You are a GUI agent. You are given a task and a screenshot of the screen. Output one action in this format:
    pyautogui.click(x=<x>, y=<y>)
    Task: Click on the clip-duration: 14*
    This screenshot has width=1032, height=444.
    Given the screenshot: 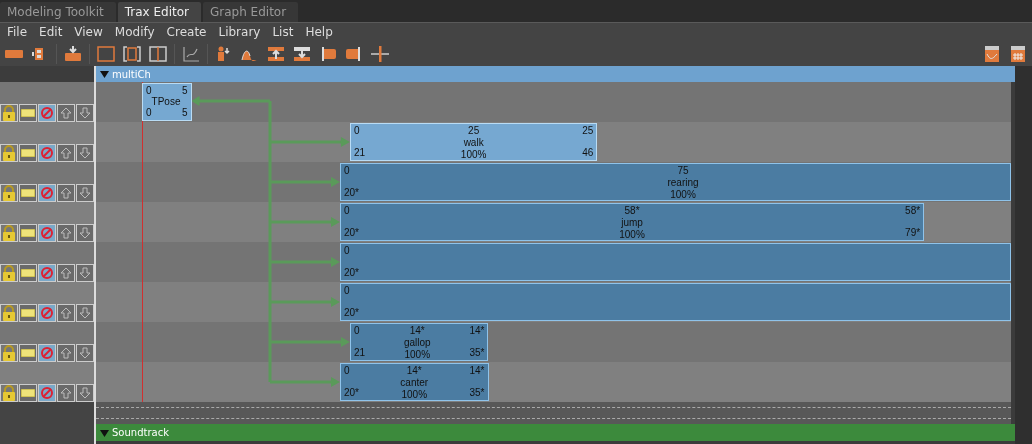 What is the action you would take?
    pyautogui.click(x=414, y=371)
    